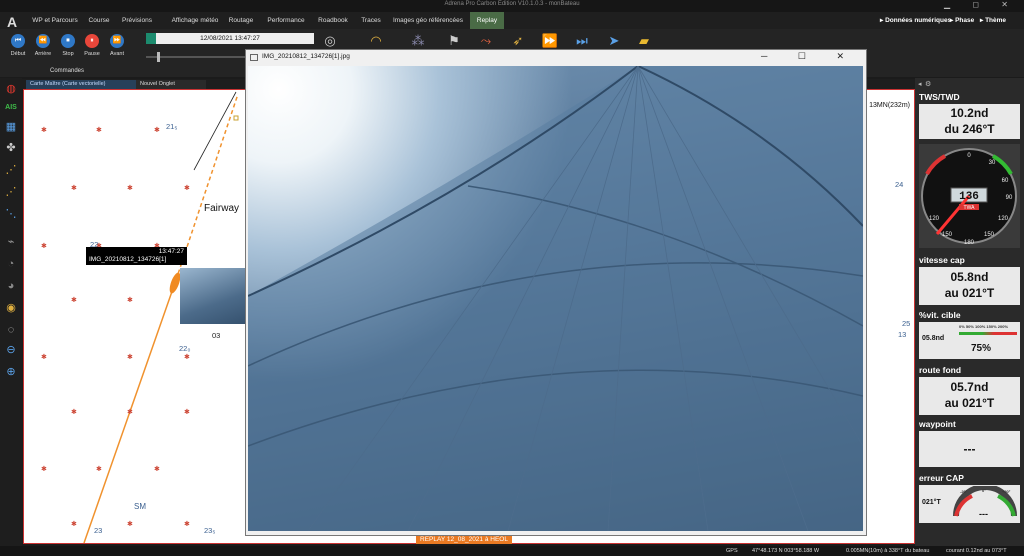 The image size is (1024, 556). I want to click on menu-previsions: Prévisions, so click(137, 20).